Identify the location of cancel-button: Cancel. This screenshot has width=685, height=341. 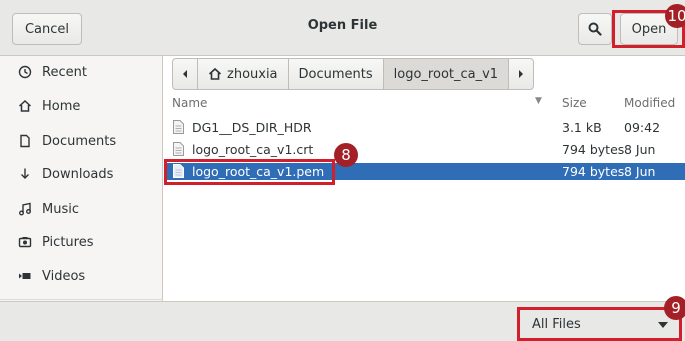
(47, 29).